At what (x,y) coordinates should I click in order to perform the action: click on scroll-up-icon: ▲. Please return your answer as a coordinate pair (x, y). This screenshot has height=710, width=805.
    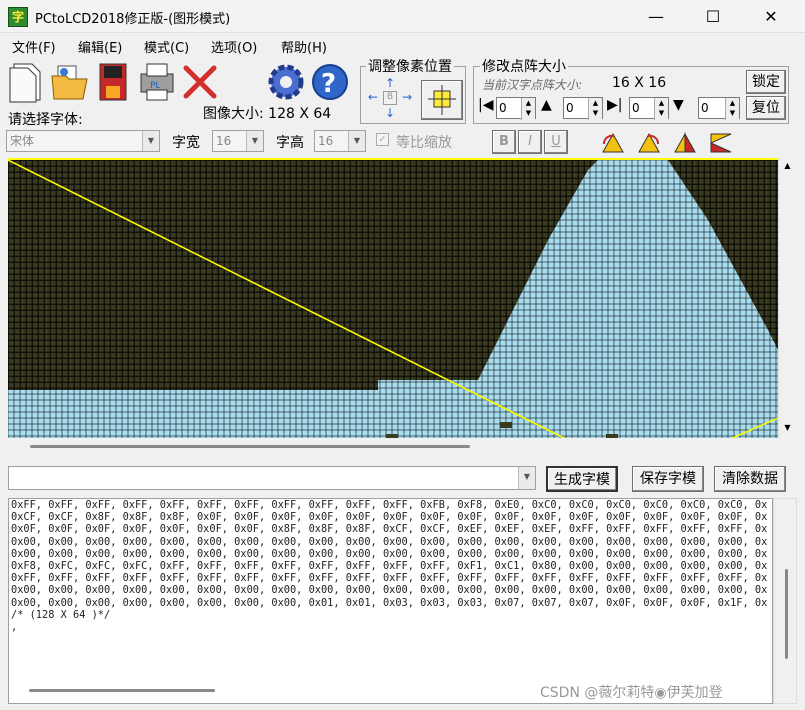
    Looking at the image, I should click on (787, 166).